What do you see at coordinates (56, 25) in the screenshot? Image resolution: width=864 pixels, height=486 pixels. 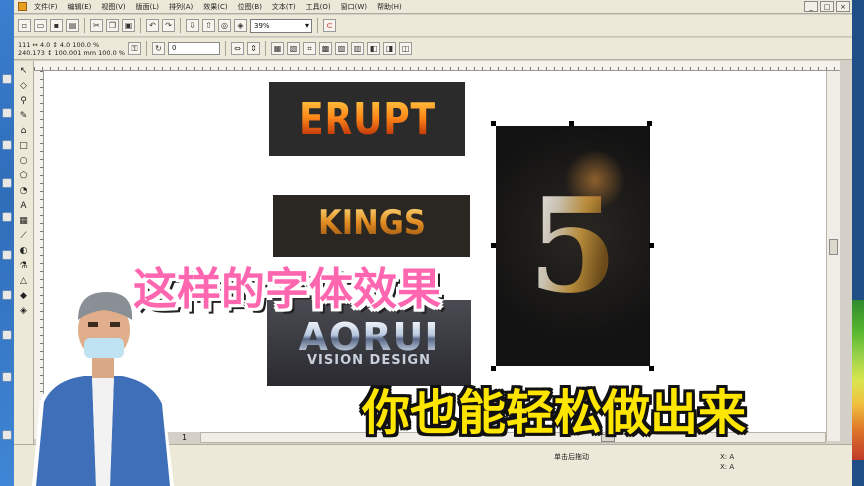 I see `save-icon: ▪` at bounding box center [56, 25].